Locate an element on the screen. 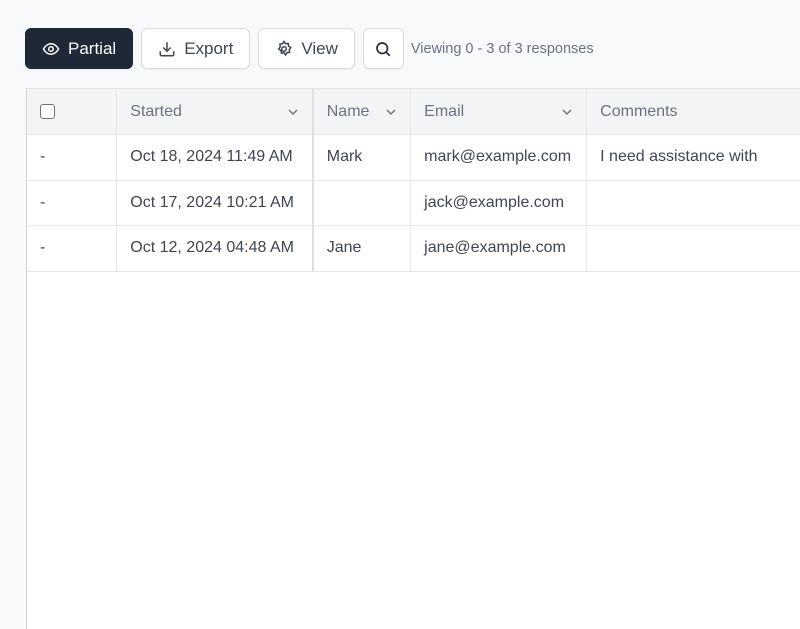  comments-cell: I need assistance with is located at coordinates (693, 157).